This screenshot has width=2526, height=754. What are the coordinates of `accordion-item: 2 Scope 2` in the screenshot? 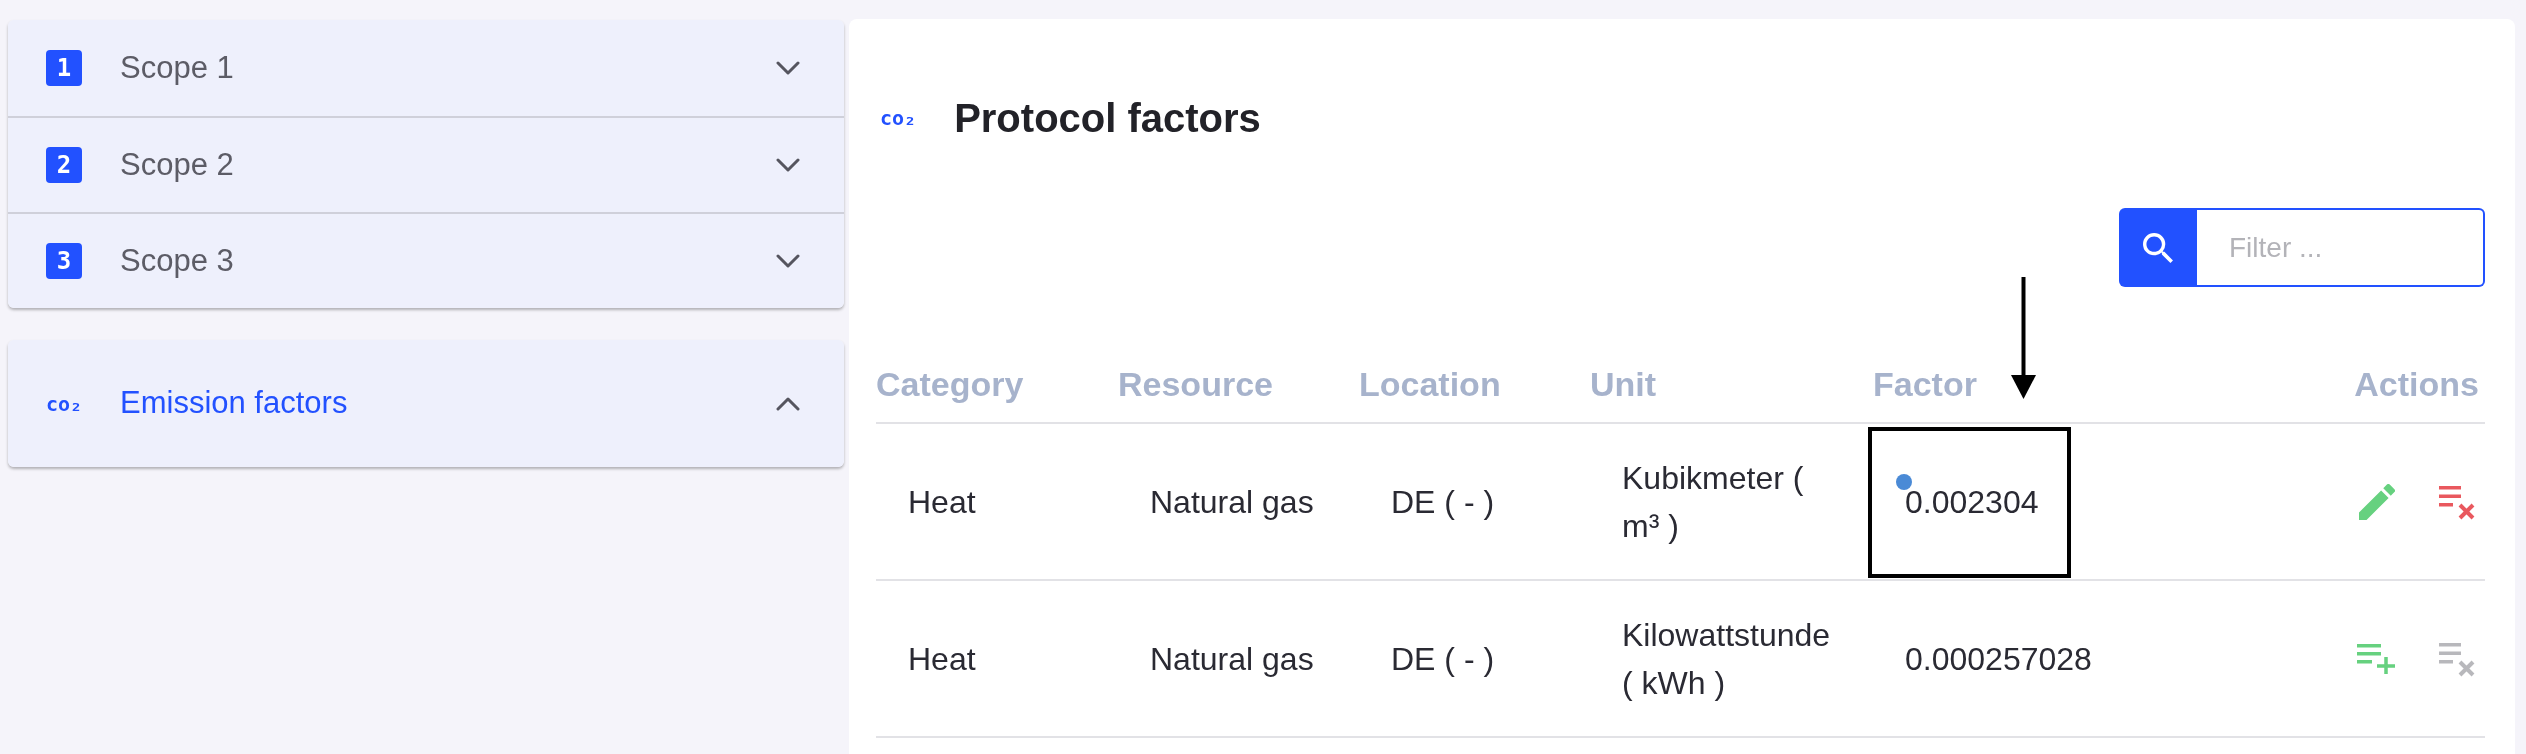 It's located at (426, 164).